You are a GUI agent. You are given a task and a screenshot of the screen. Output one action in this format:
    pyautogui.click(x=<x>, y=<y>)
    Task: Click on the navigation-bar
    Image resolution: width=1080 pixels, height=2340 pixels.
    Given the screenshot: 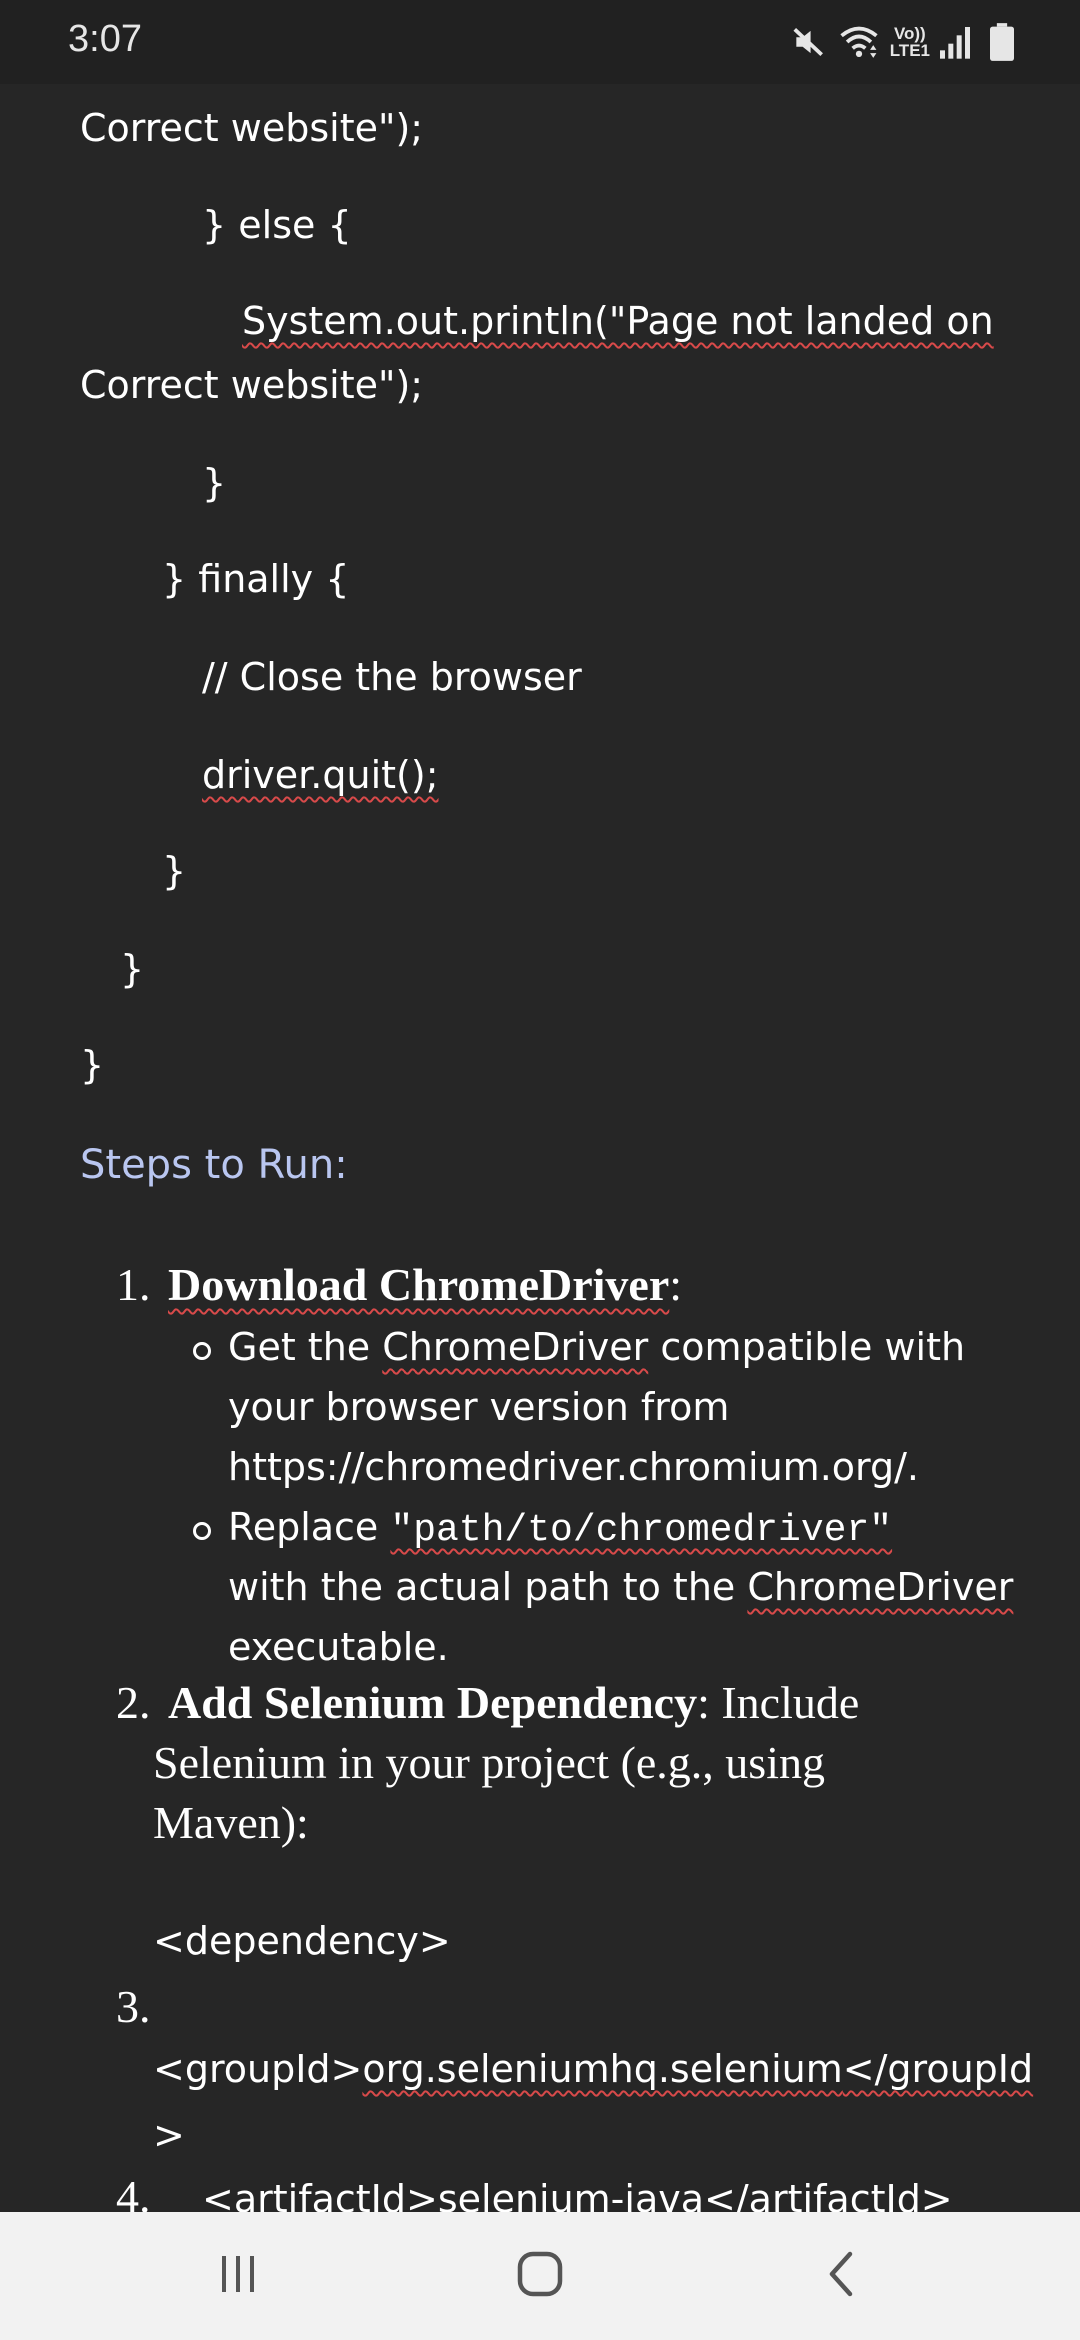 What is the action you would take?
    pyautogui.click(x=540, y=2276)
    